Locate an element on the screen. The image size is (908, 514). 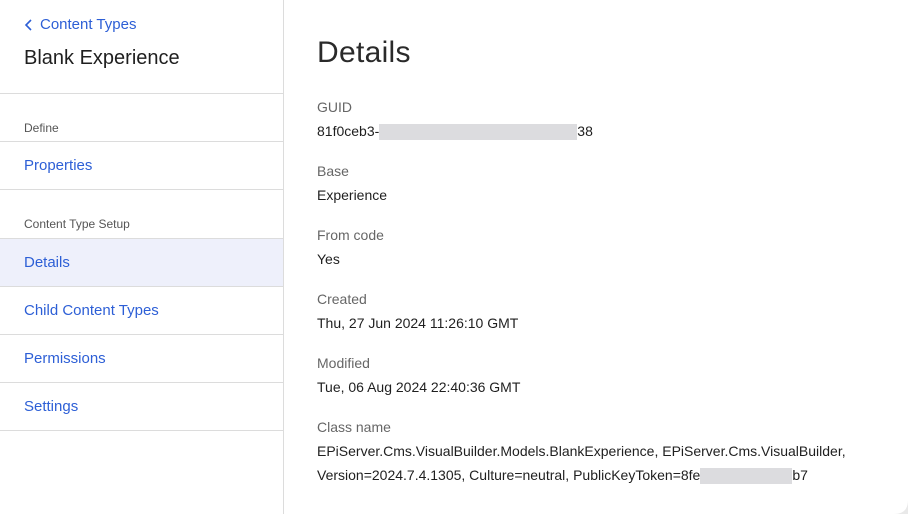
sidebar-item-permissions: Permissions is located at coordinates (141, 358).